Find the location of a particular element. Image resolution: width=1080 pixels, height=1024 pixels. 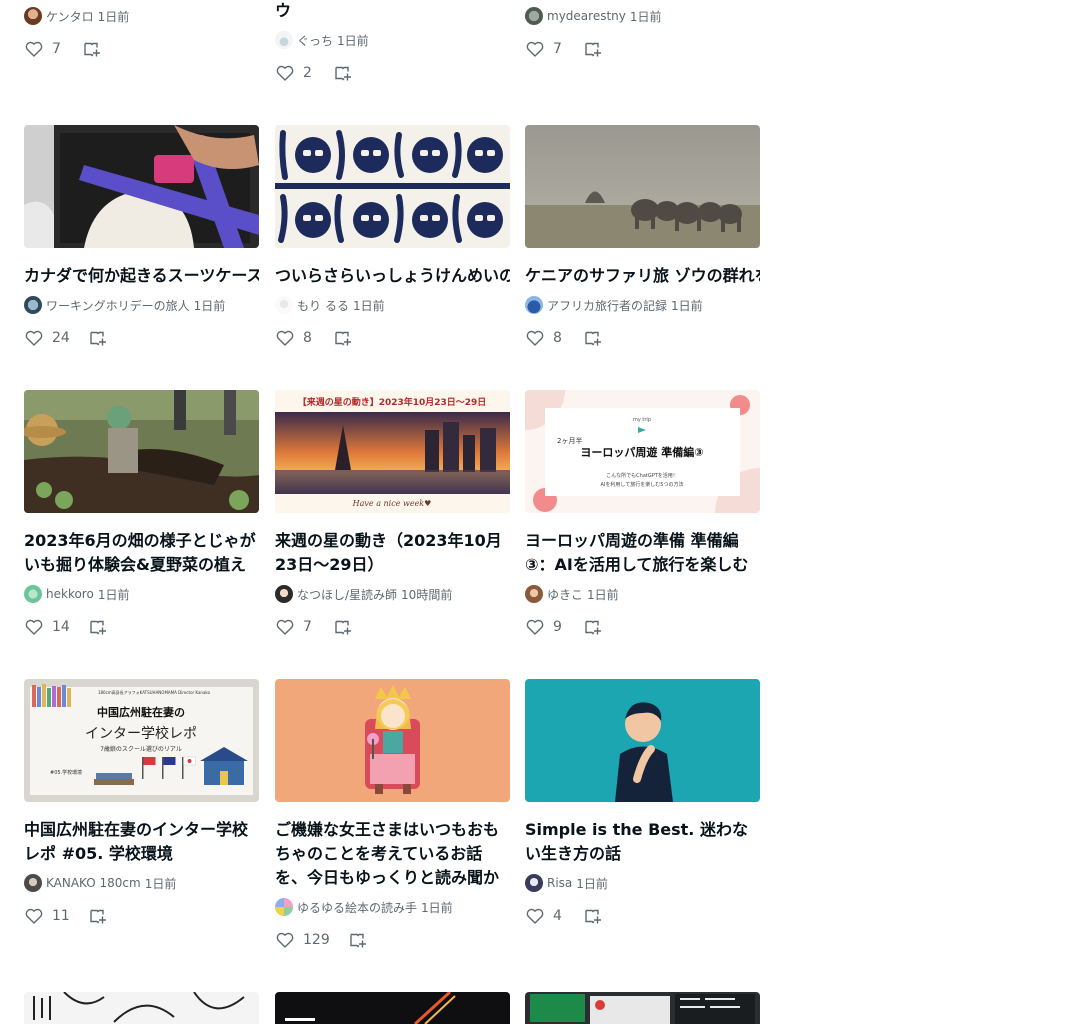

article-title: 2023年6月の畑の様子とじゃがいも掘り体験会&夏野菜の植え付けのまとめ is located at coordinates (141, 553).